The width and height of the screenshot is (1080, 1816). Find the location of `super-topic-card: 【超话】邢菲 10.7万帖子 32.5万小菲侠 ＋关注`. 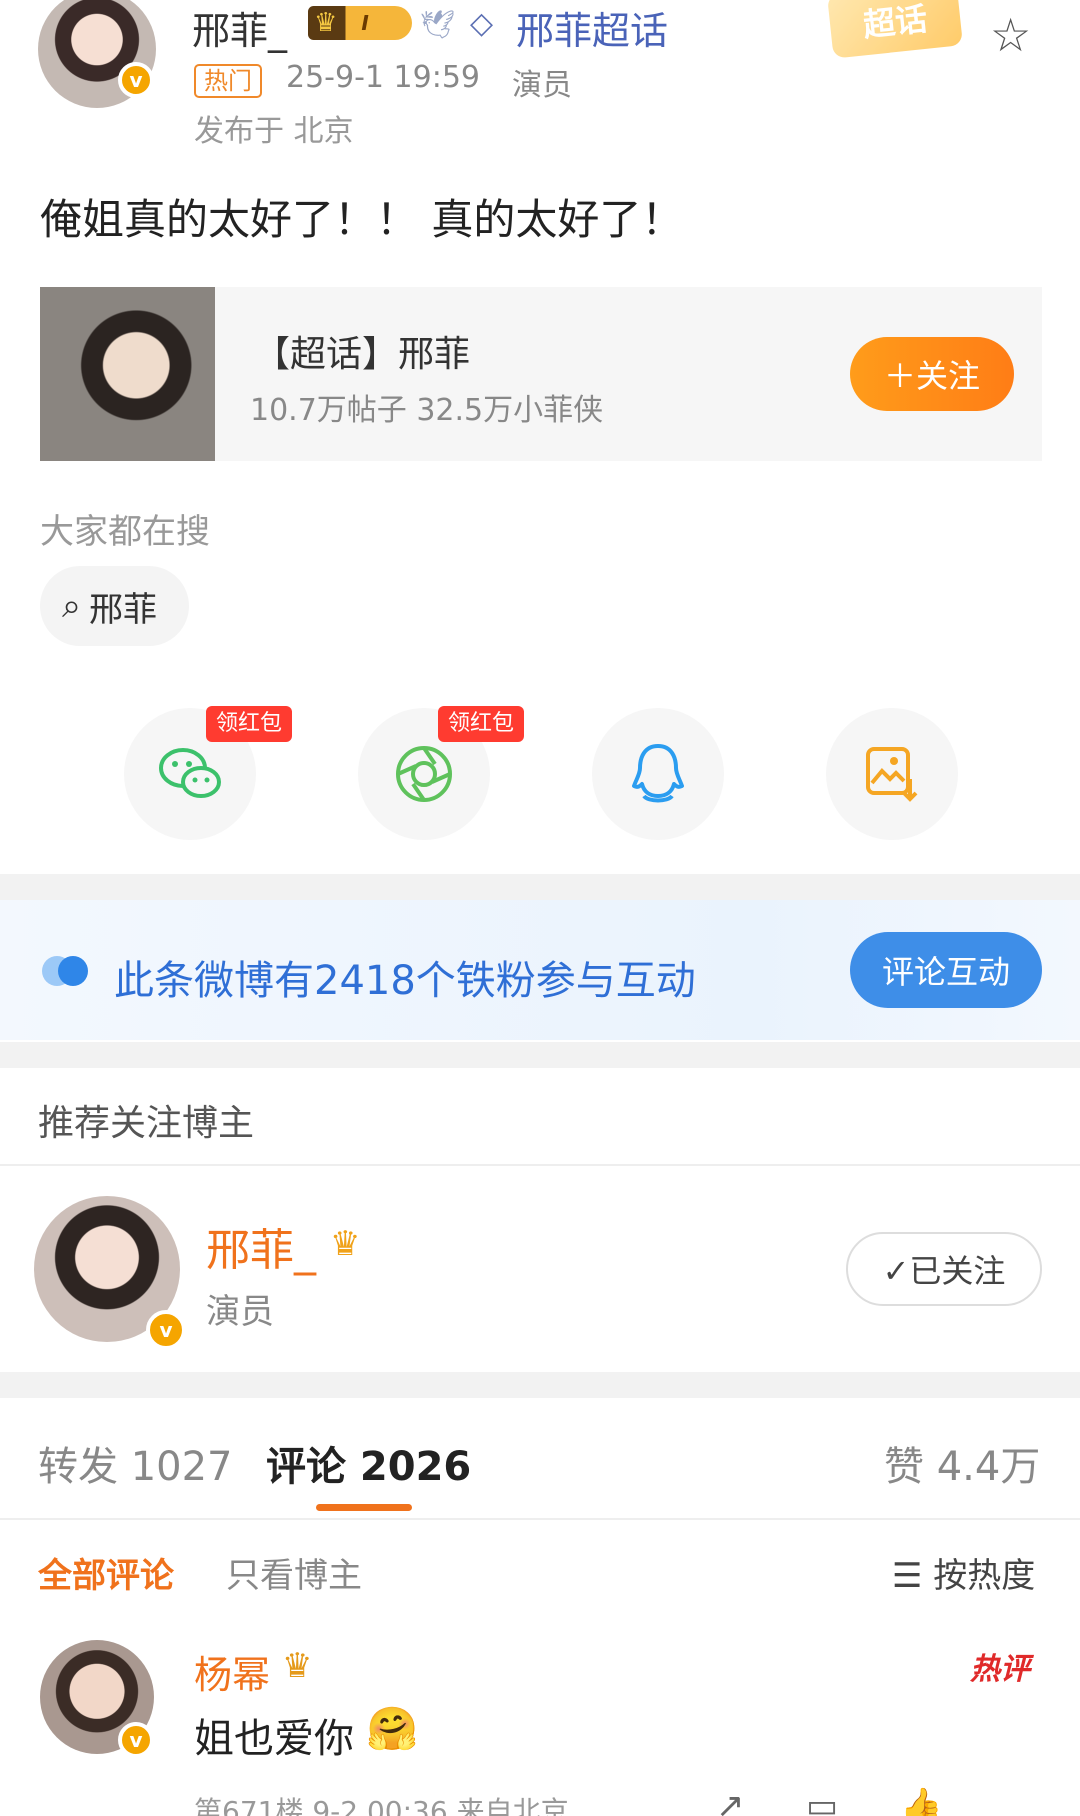

super-topic-card: 【超话】邢菲 10.7万帖子 32.5万小菲侠 ＋关注 is located at coordinates (541, 374).